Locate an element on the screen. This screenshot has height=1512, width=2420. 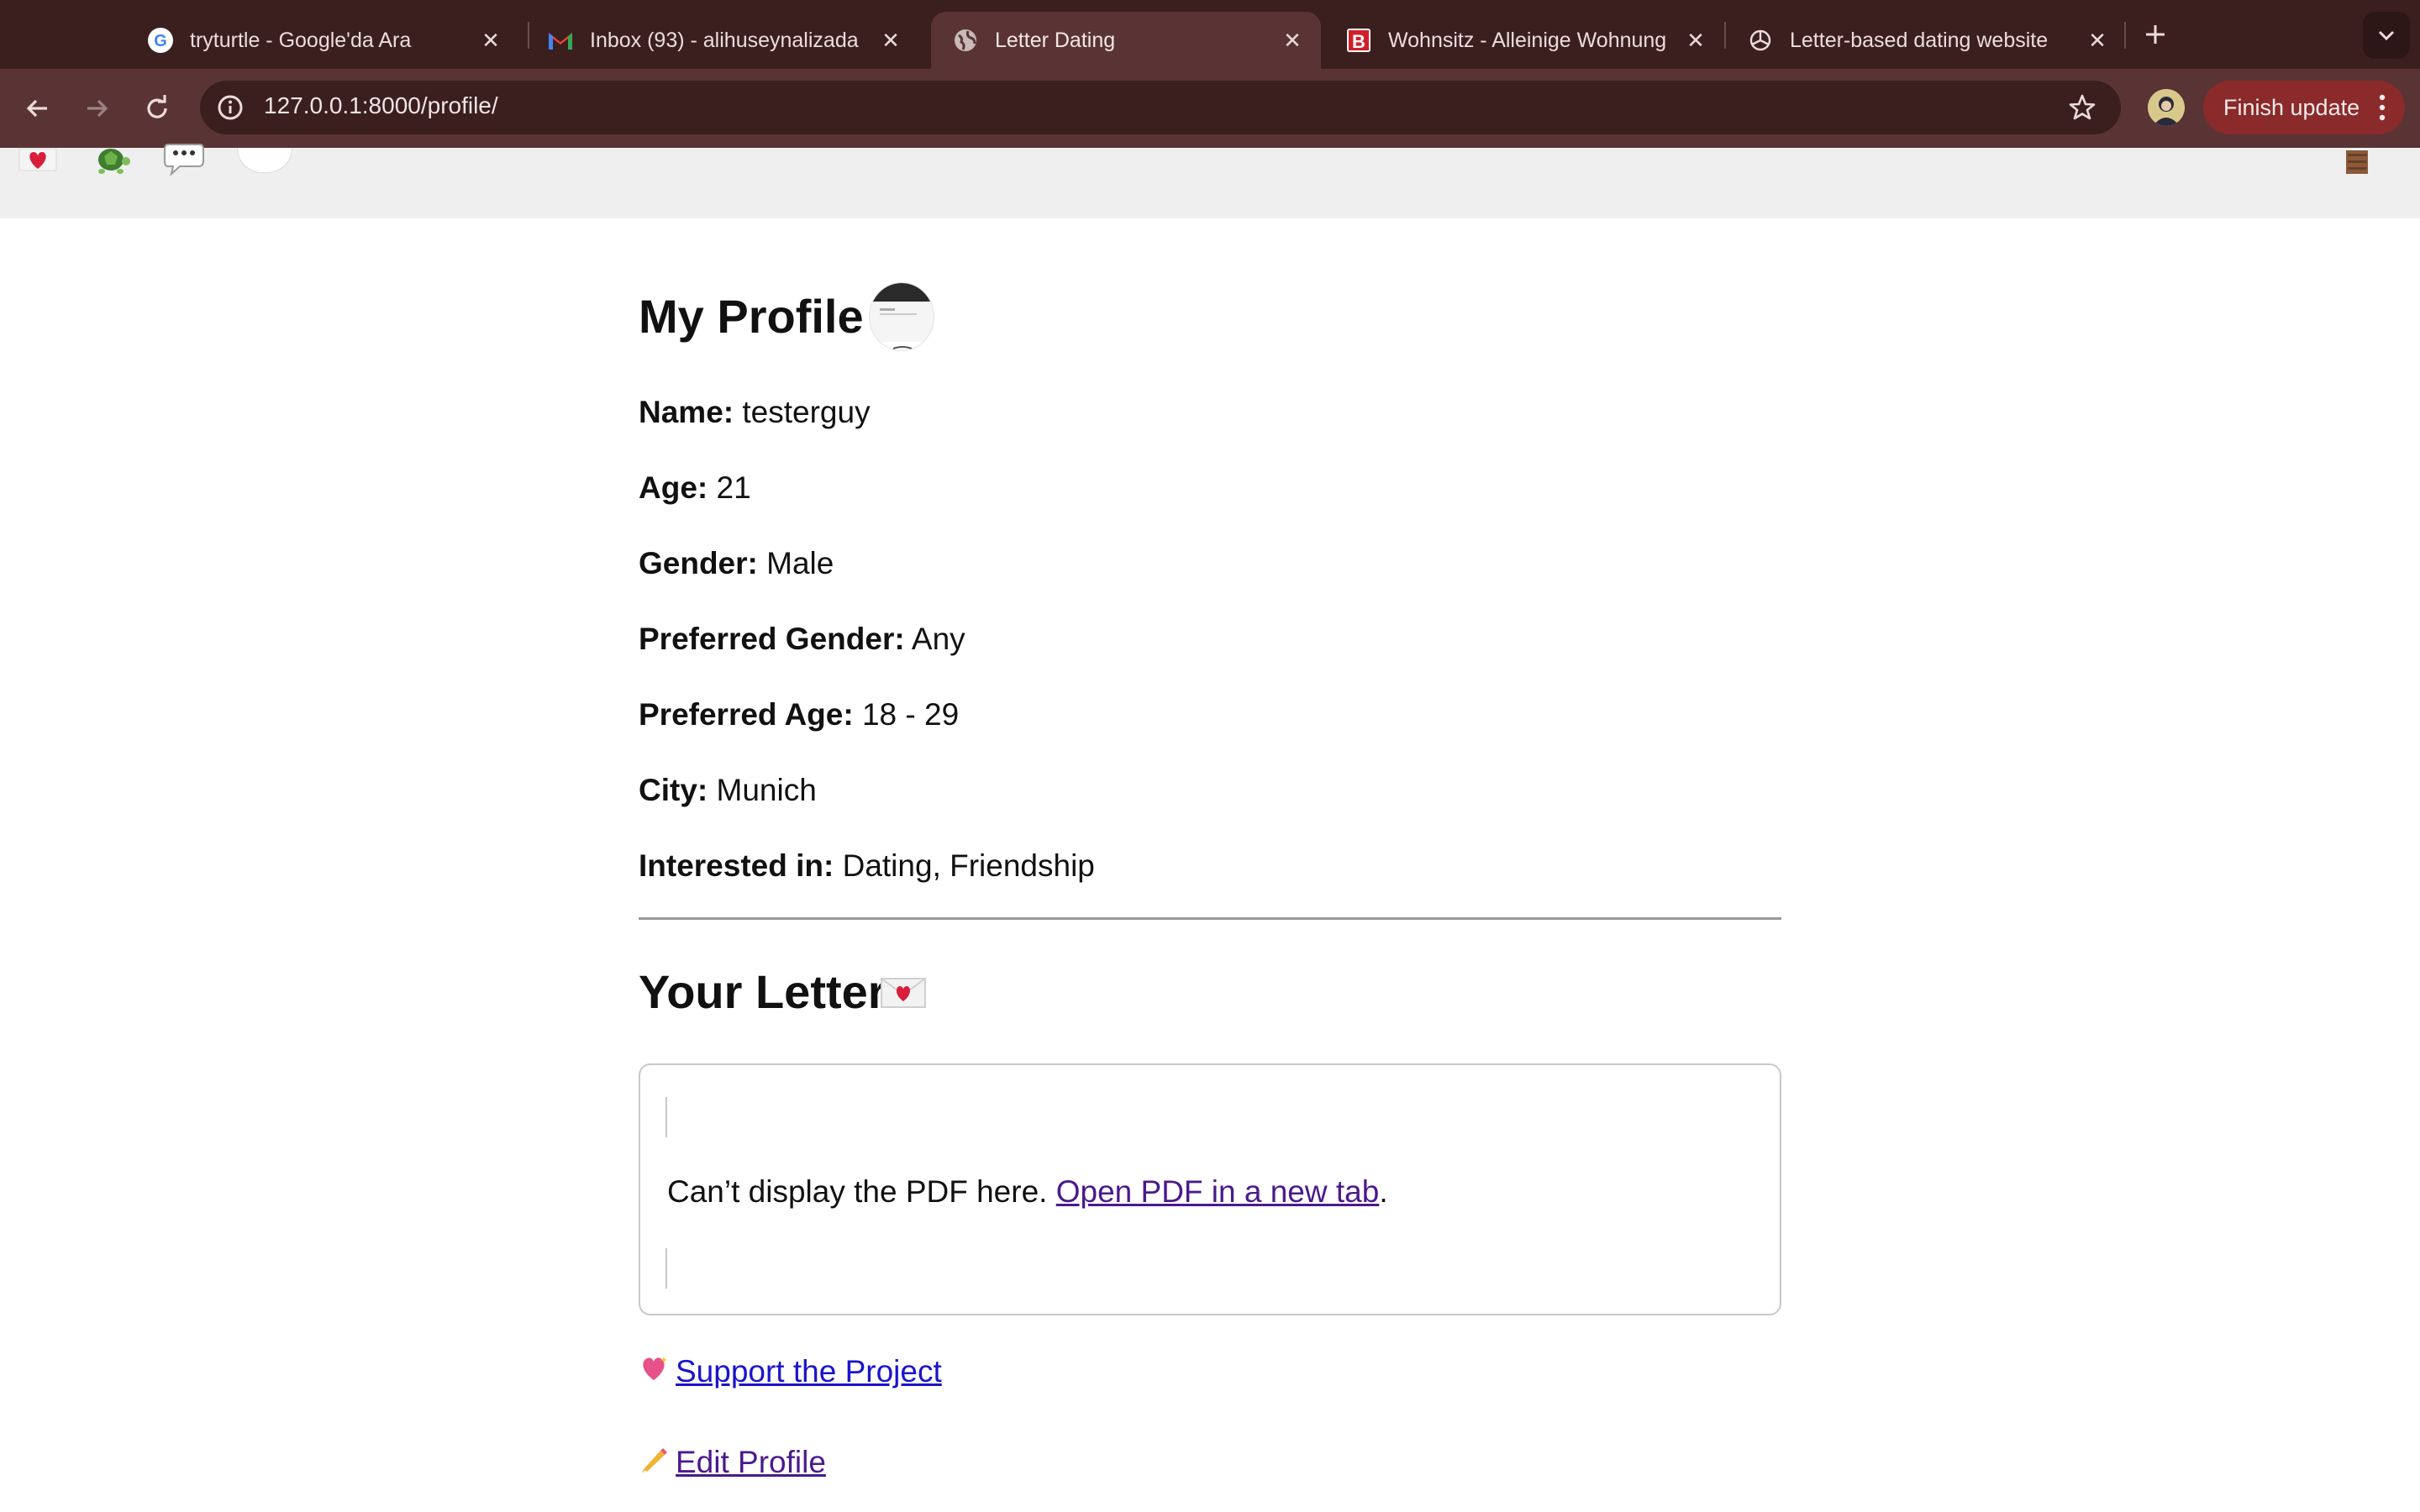
profile-field-name: Name: testerguy is located at coordinates (755, 412).